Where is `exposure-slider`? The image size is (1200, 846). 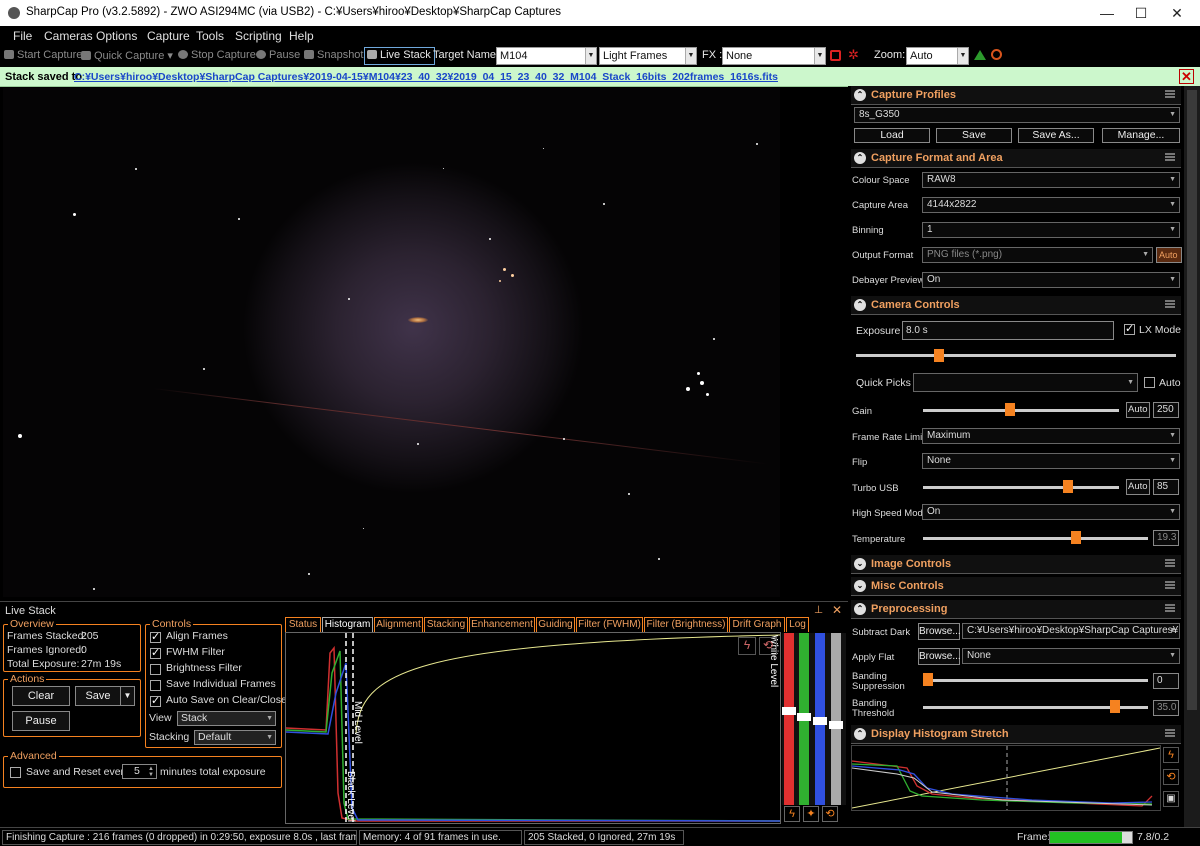 exposure-slider is located at coordinates (1016, 355).